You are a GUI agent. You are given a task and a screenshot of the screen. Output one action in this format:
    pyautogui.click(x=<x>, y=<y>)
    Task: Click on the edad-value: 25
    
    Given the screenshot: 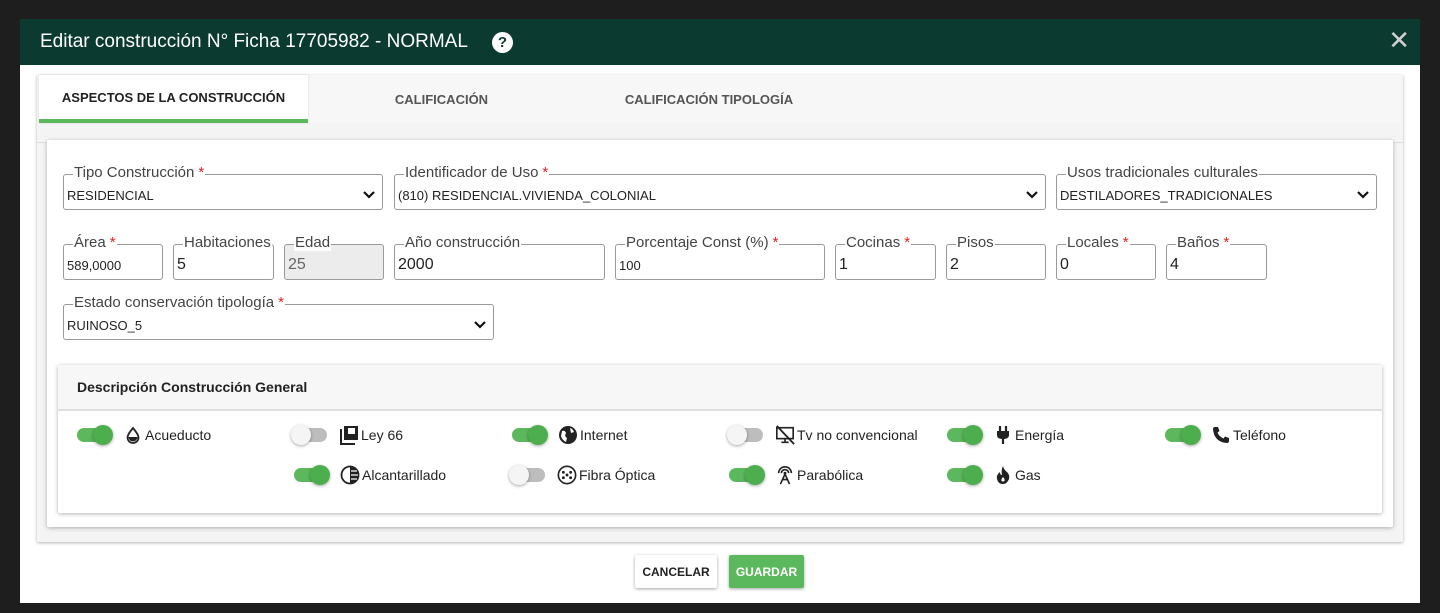 What is the action you would take?
    pyautogui.click(x=297, y=264)
    